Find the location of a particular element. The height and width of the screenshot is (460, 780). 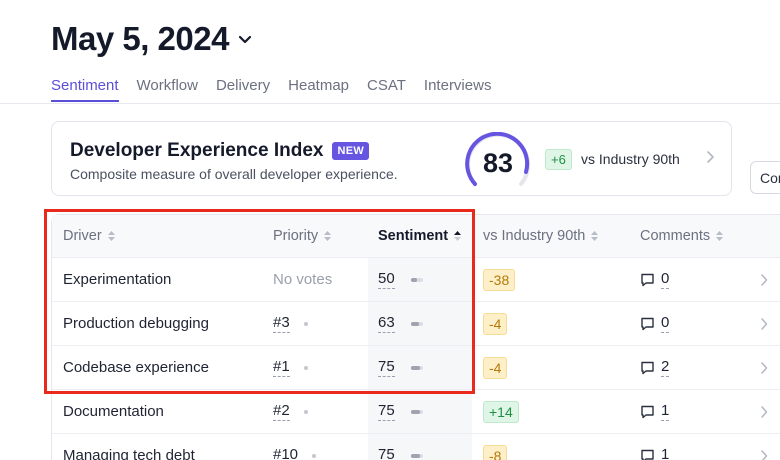

chevron-down-icon is located at coordinates (245, 39).